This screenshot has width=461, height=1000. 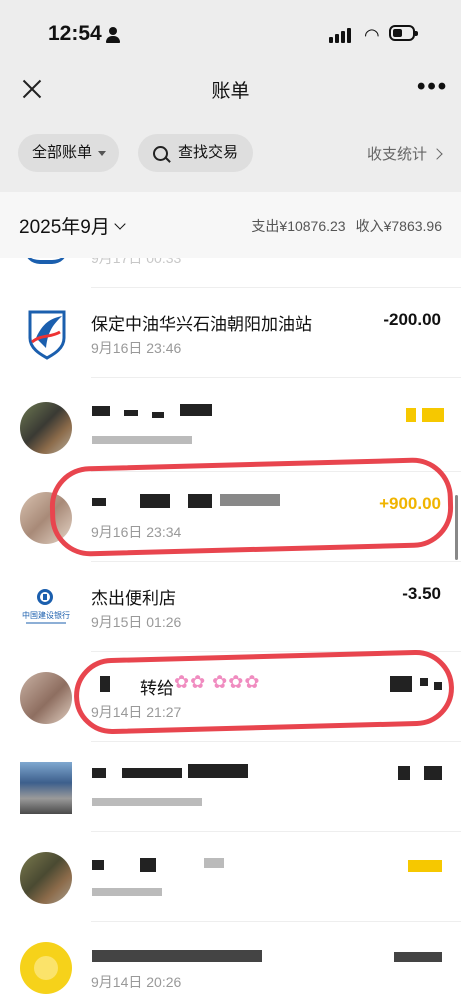 What do you see at coordinates (230, 517) in the screenshot?
I see `list-item: 9月16日 23:34 +900.00` at bounding box center [230, 517].